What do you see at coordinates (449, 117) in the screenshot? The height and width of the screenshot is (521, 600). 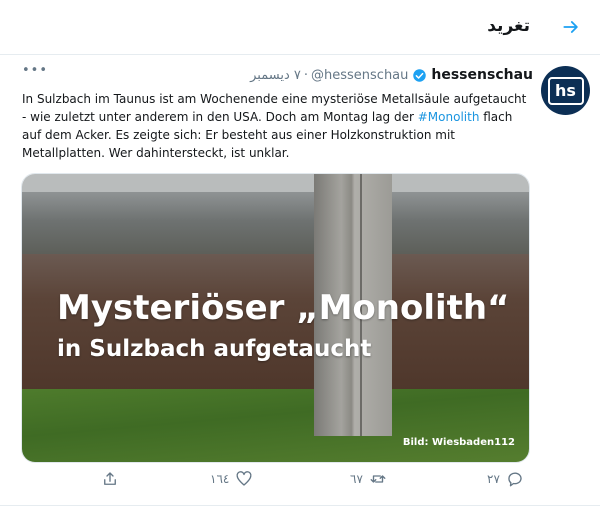 I see `hashtag-link: #Monolith` at bounding box center [449, 117].